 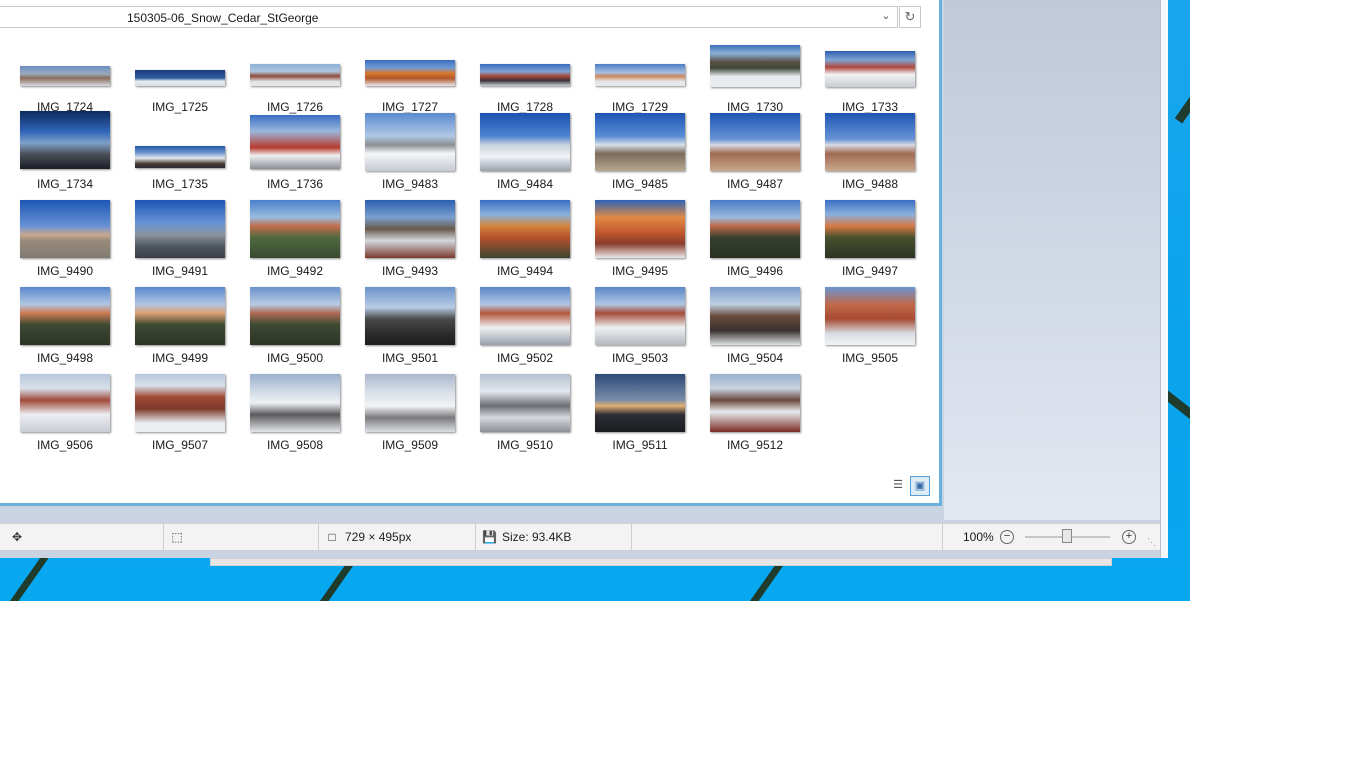 I want to click on thumbnail-item: IMG_1727, so click(x=402, y=77).